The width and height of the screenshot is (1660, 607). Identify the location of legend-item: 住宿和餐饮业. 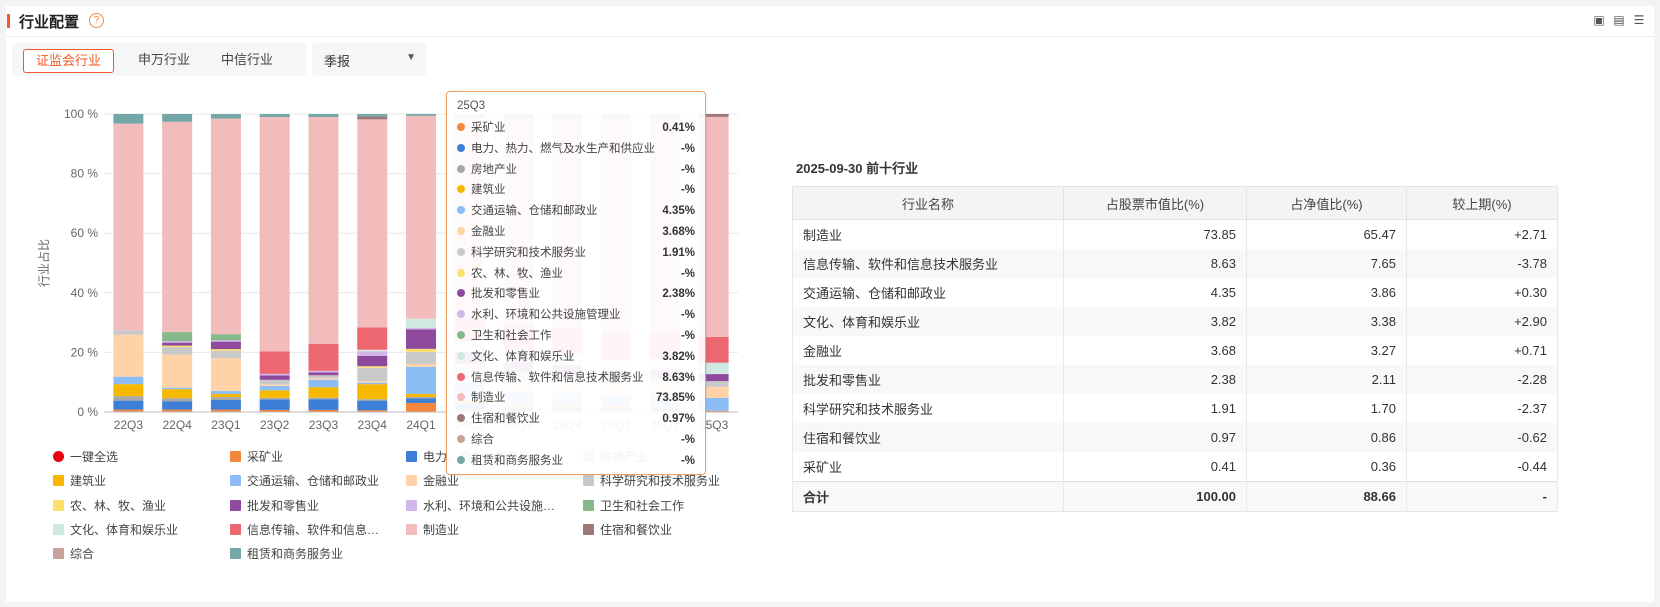
(627, 530).